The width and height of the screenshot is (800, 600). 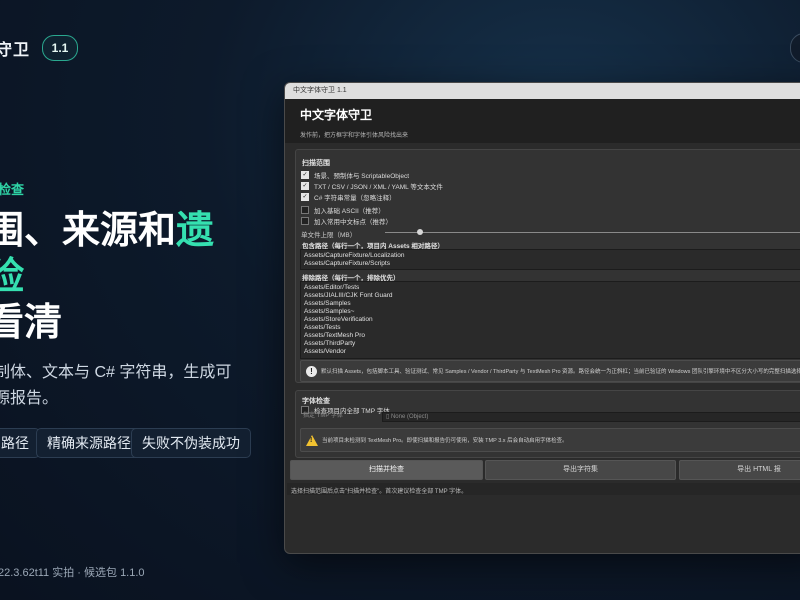 What do you see at coordinates (348, 295) in the screenshot?
I see `path-line: Assets/JIALIII/CJK Font Guard` at bounding box center [348, 295].